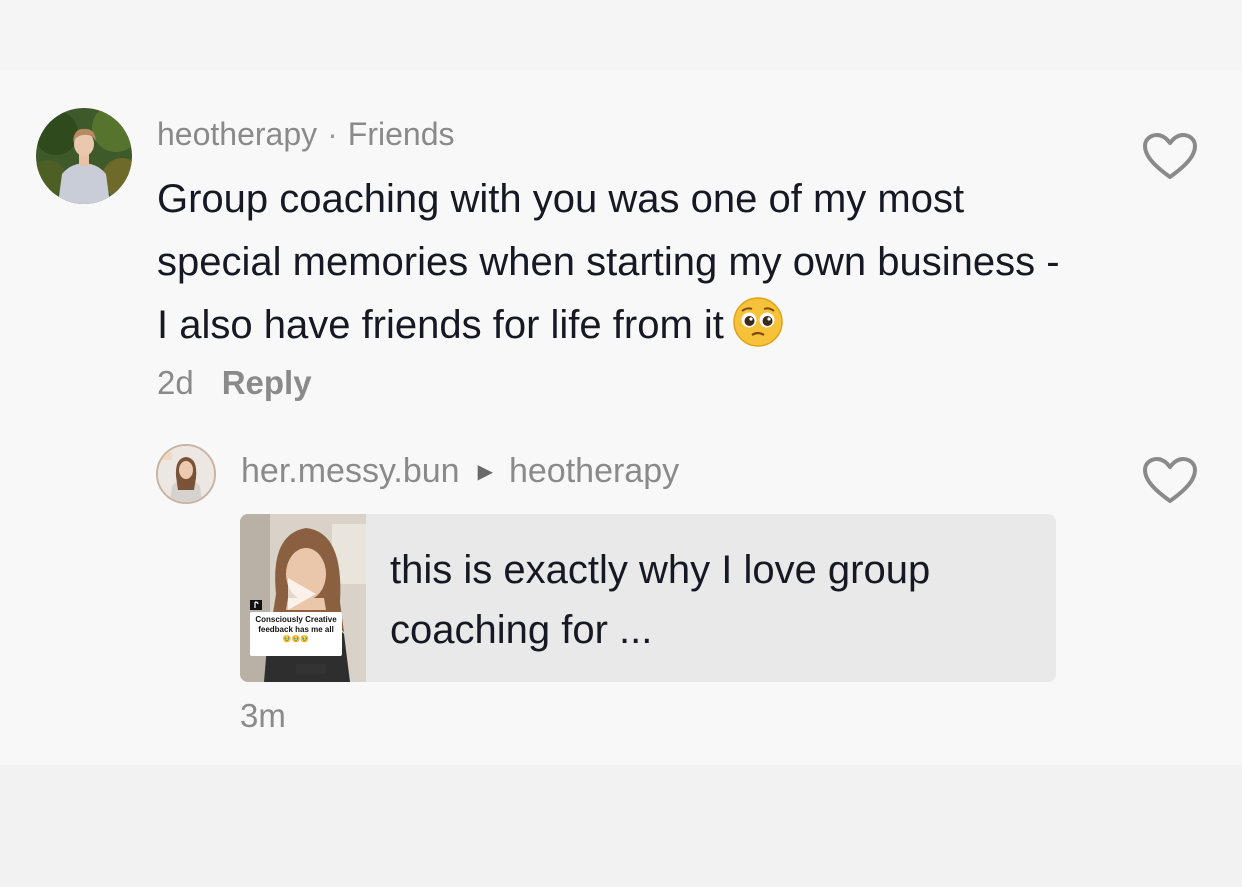  I want to click on reply-avatar-image, so click(186, 474).